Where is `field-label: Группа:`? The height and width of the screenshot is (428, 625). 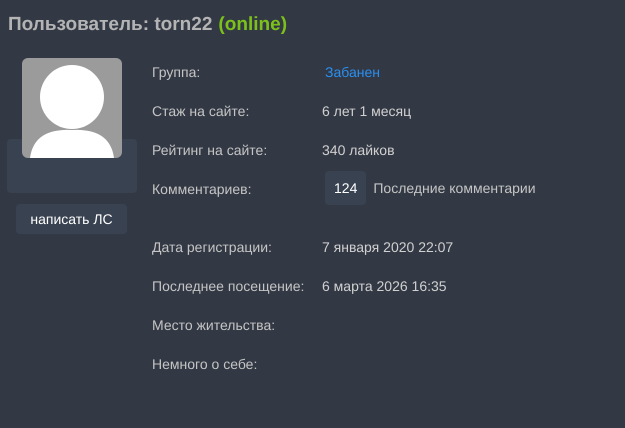 field-label: Группа: is located at coordinates (177, 72).